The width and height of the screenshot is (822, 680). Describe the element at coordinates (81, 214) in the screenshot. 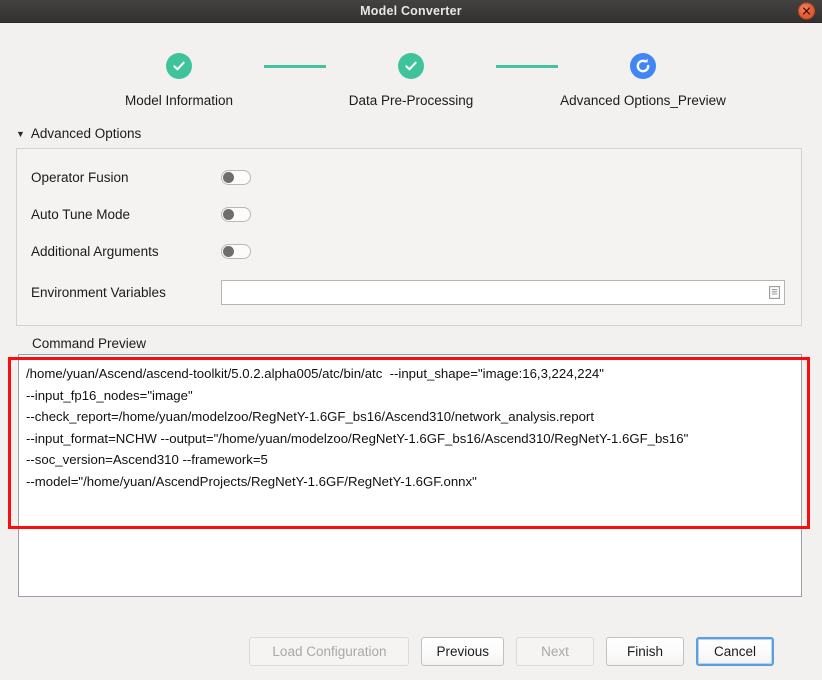

I see `option-label: Auto Tune Mode` at that location.